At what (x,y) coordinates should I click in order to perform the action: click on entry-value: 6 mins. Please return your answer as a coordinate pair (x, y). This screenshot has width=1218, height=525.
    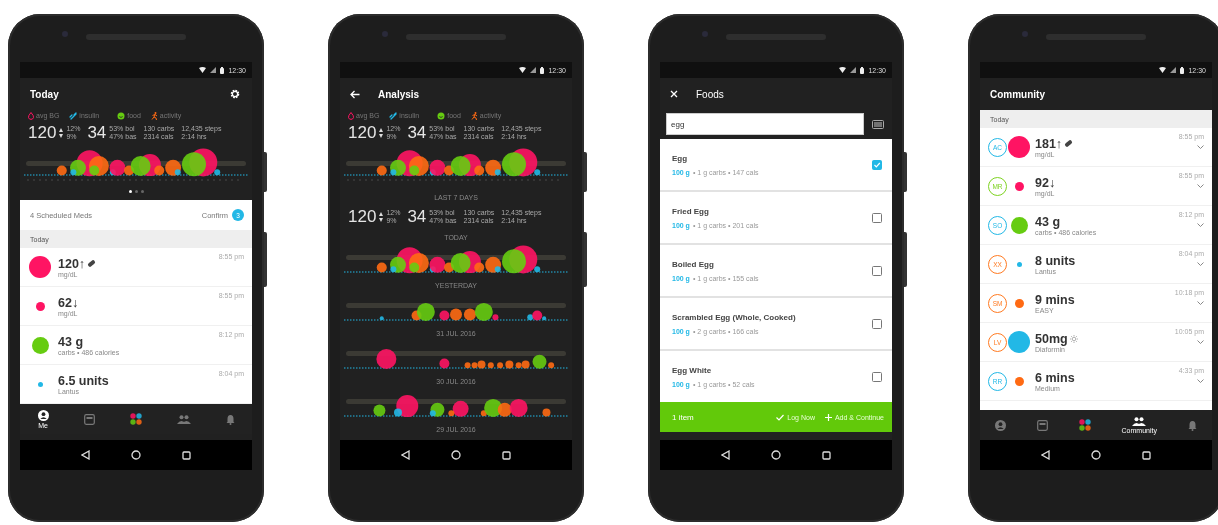
    Looking at the image, I should click on (1055, 377).